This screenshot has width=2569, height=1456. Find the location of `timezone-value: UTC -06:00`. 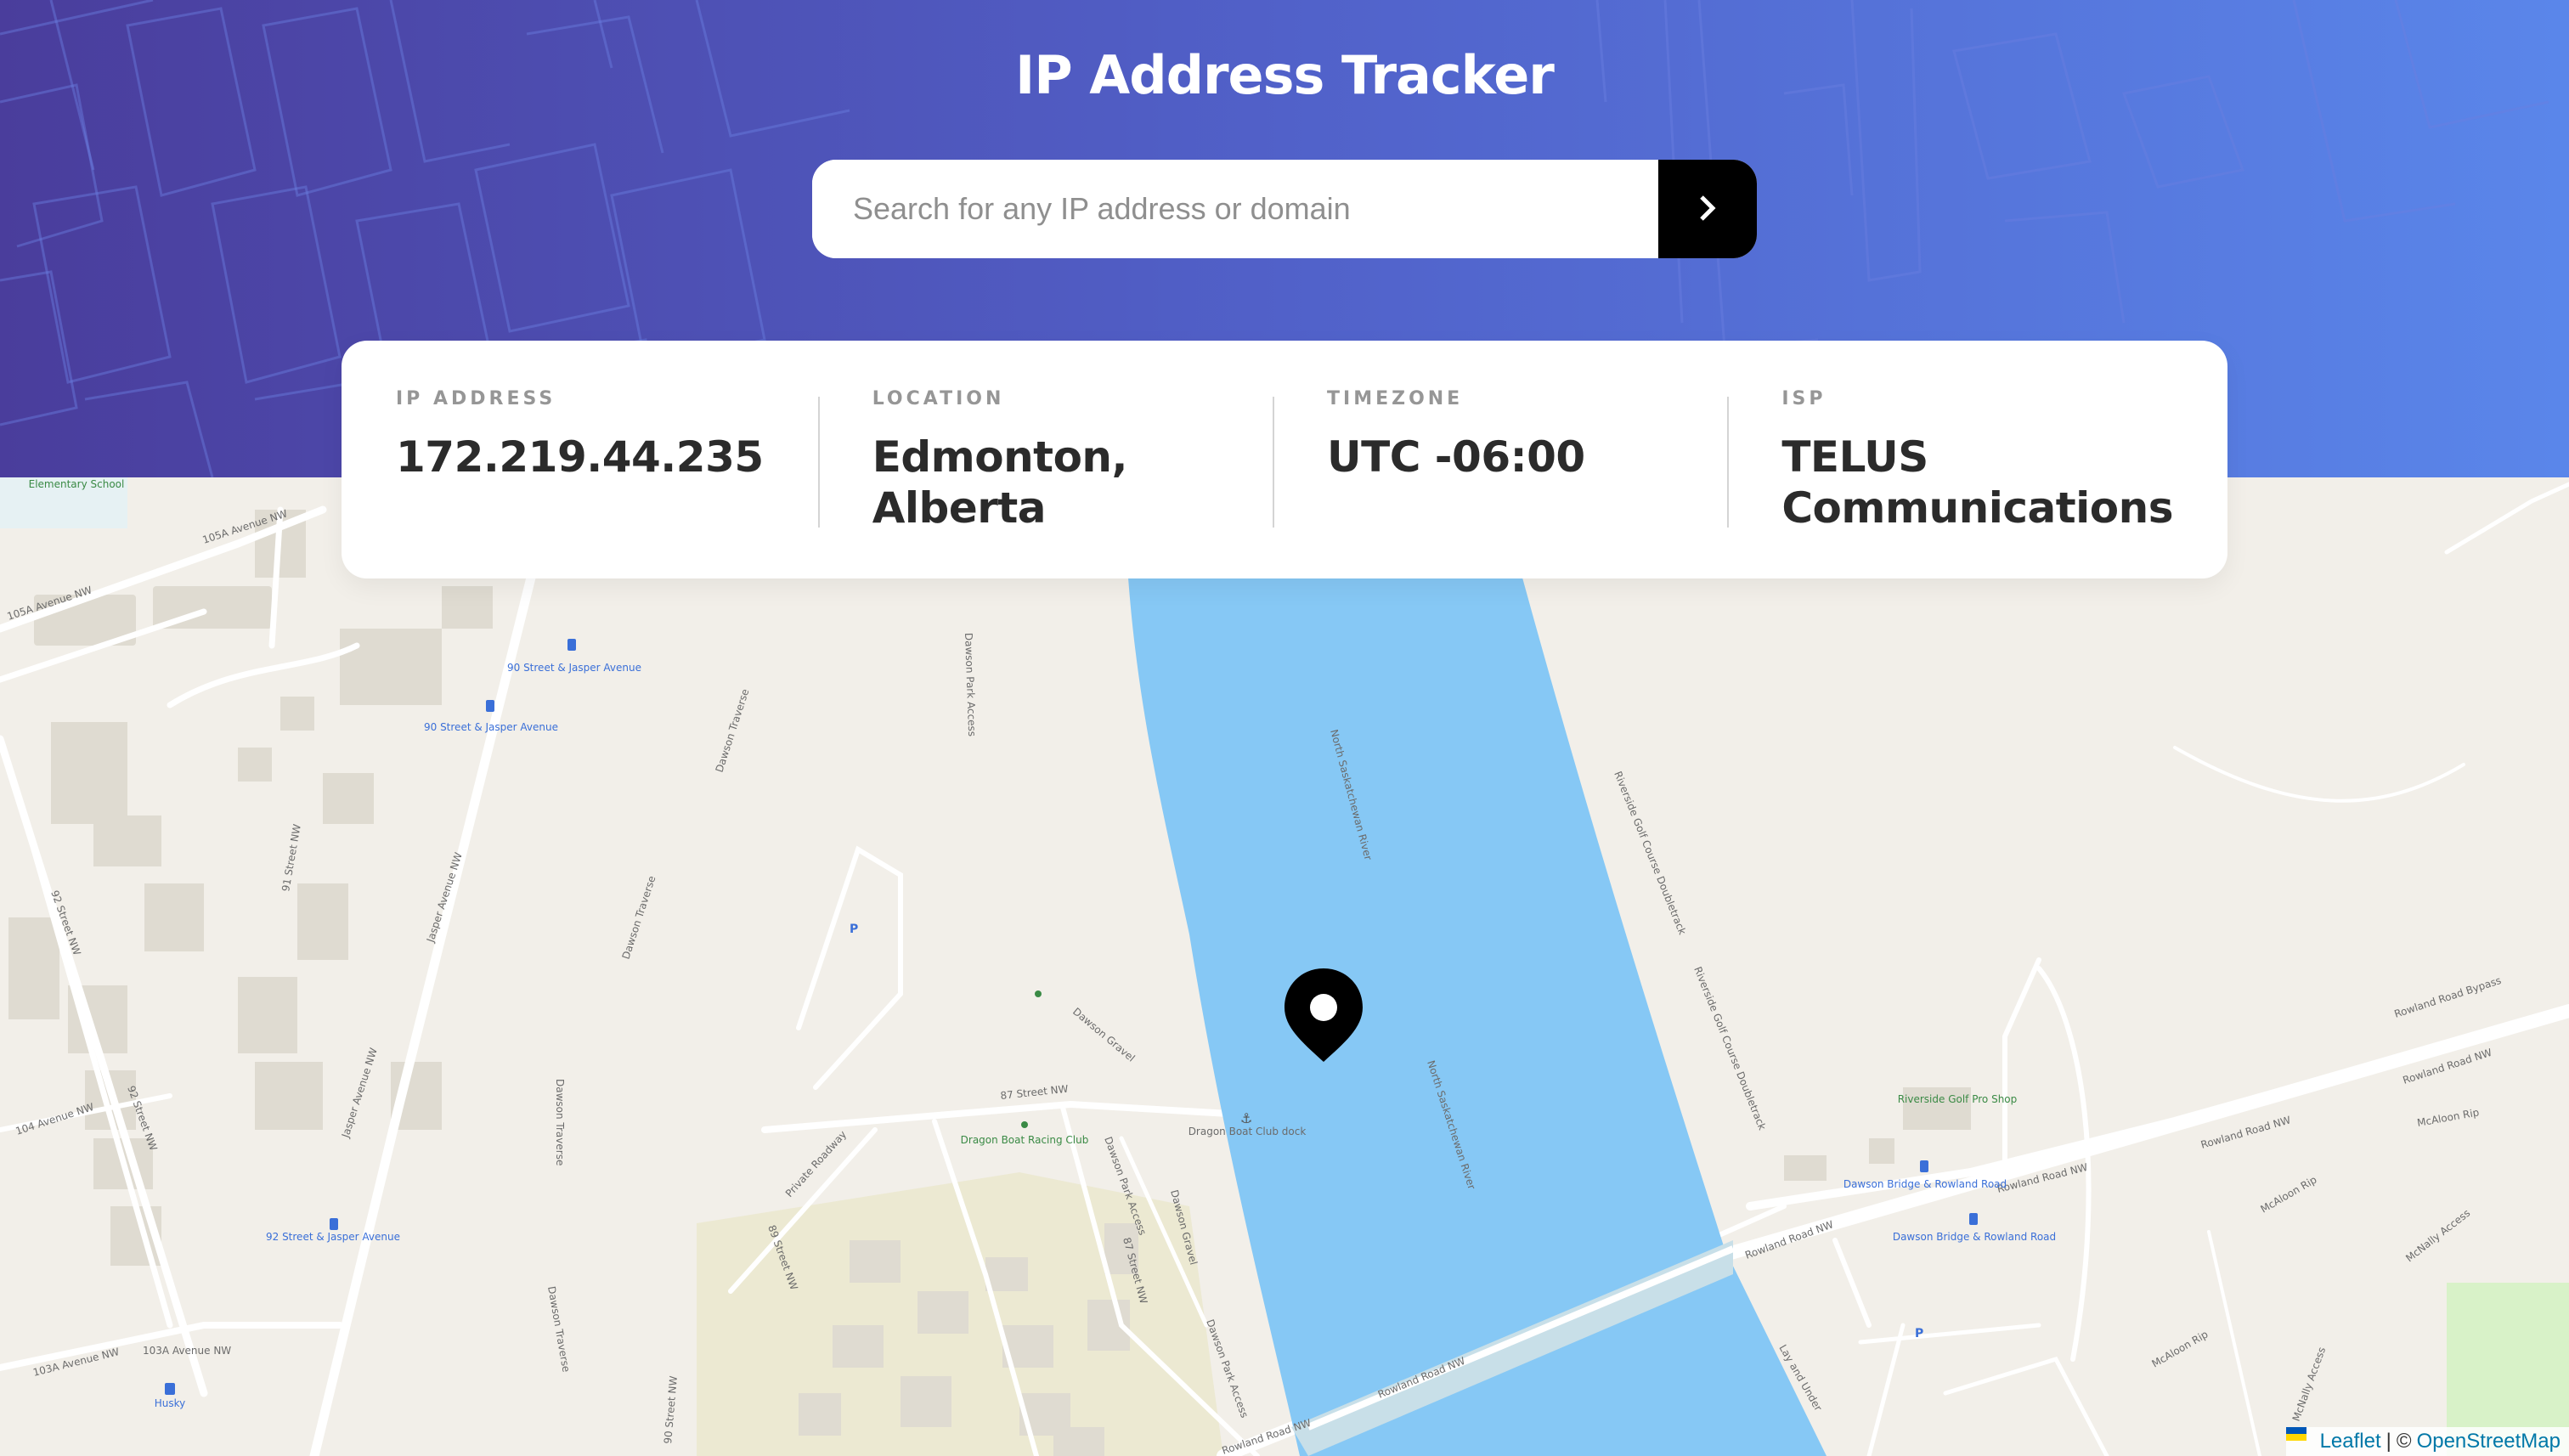

timezone-value: UTC -06:00 is located at coordinates (1456, 457).